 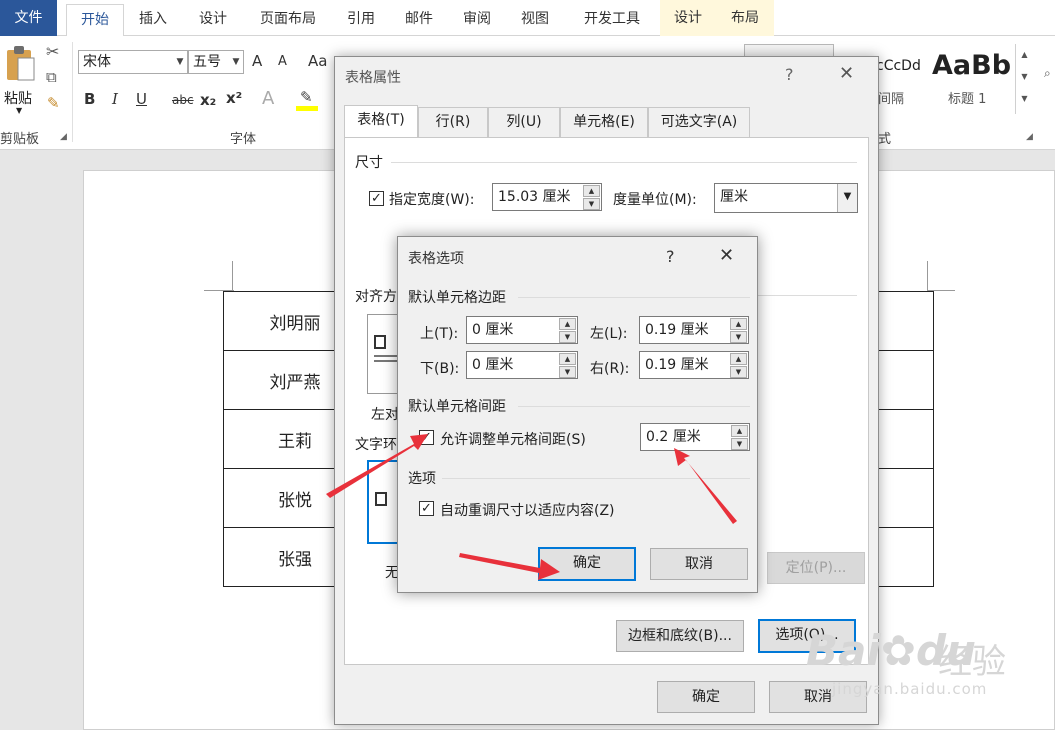 I want to click on tab-table-design: 设计, so click(x=688, y=18).